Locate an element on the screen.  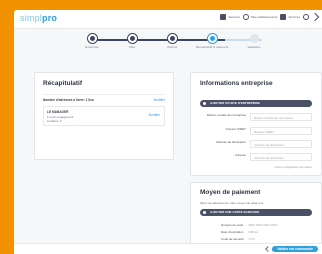
add-company-site-label: AJOUTER UN SITE D'ENTREPRISE is located at coordinates (235, 103).